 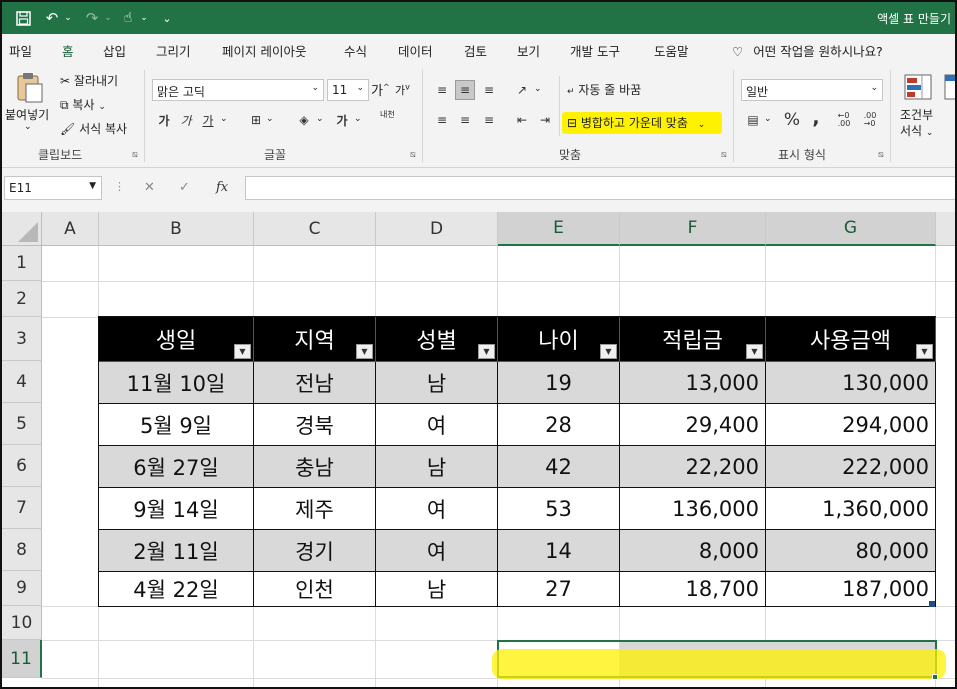 What do you see at coordinates (22, 466) in the screenshot?
I see `row-header-6: 6` at bounding box center [22, 466].